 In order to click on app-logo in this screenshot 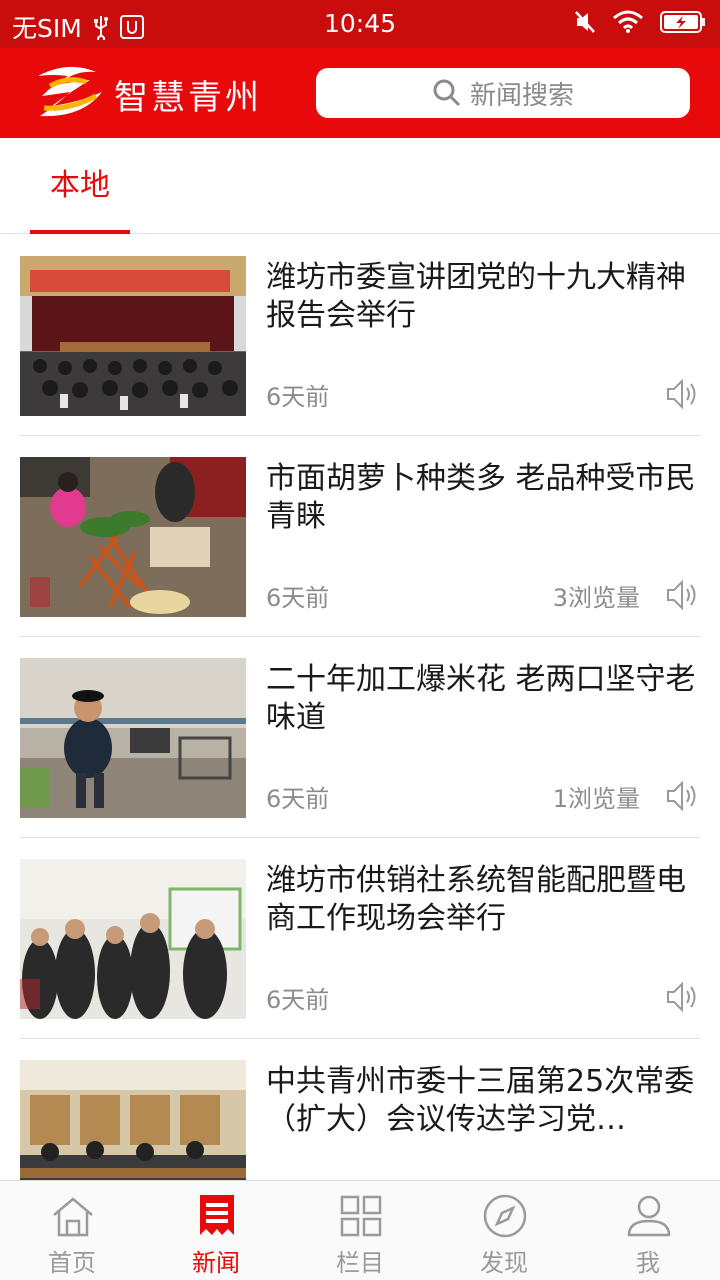, I will do `click(70, 91)`.